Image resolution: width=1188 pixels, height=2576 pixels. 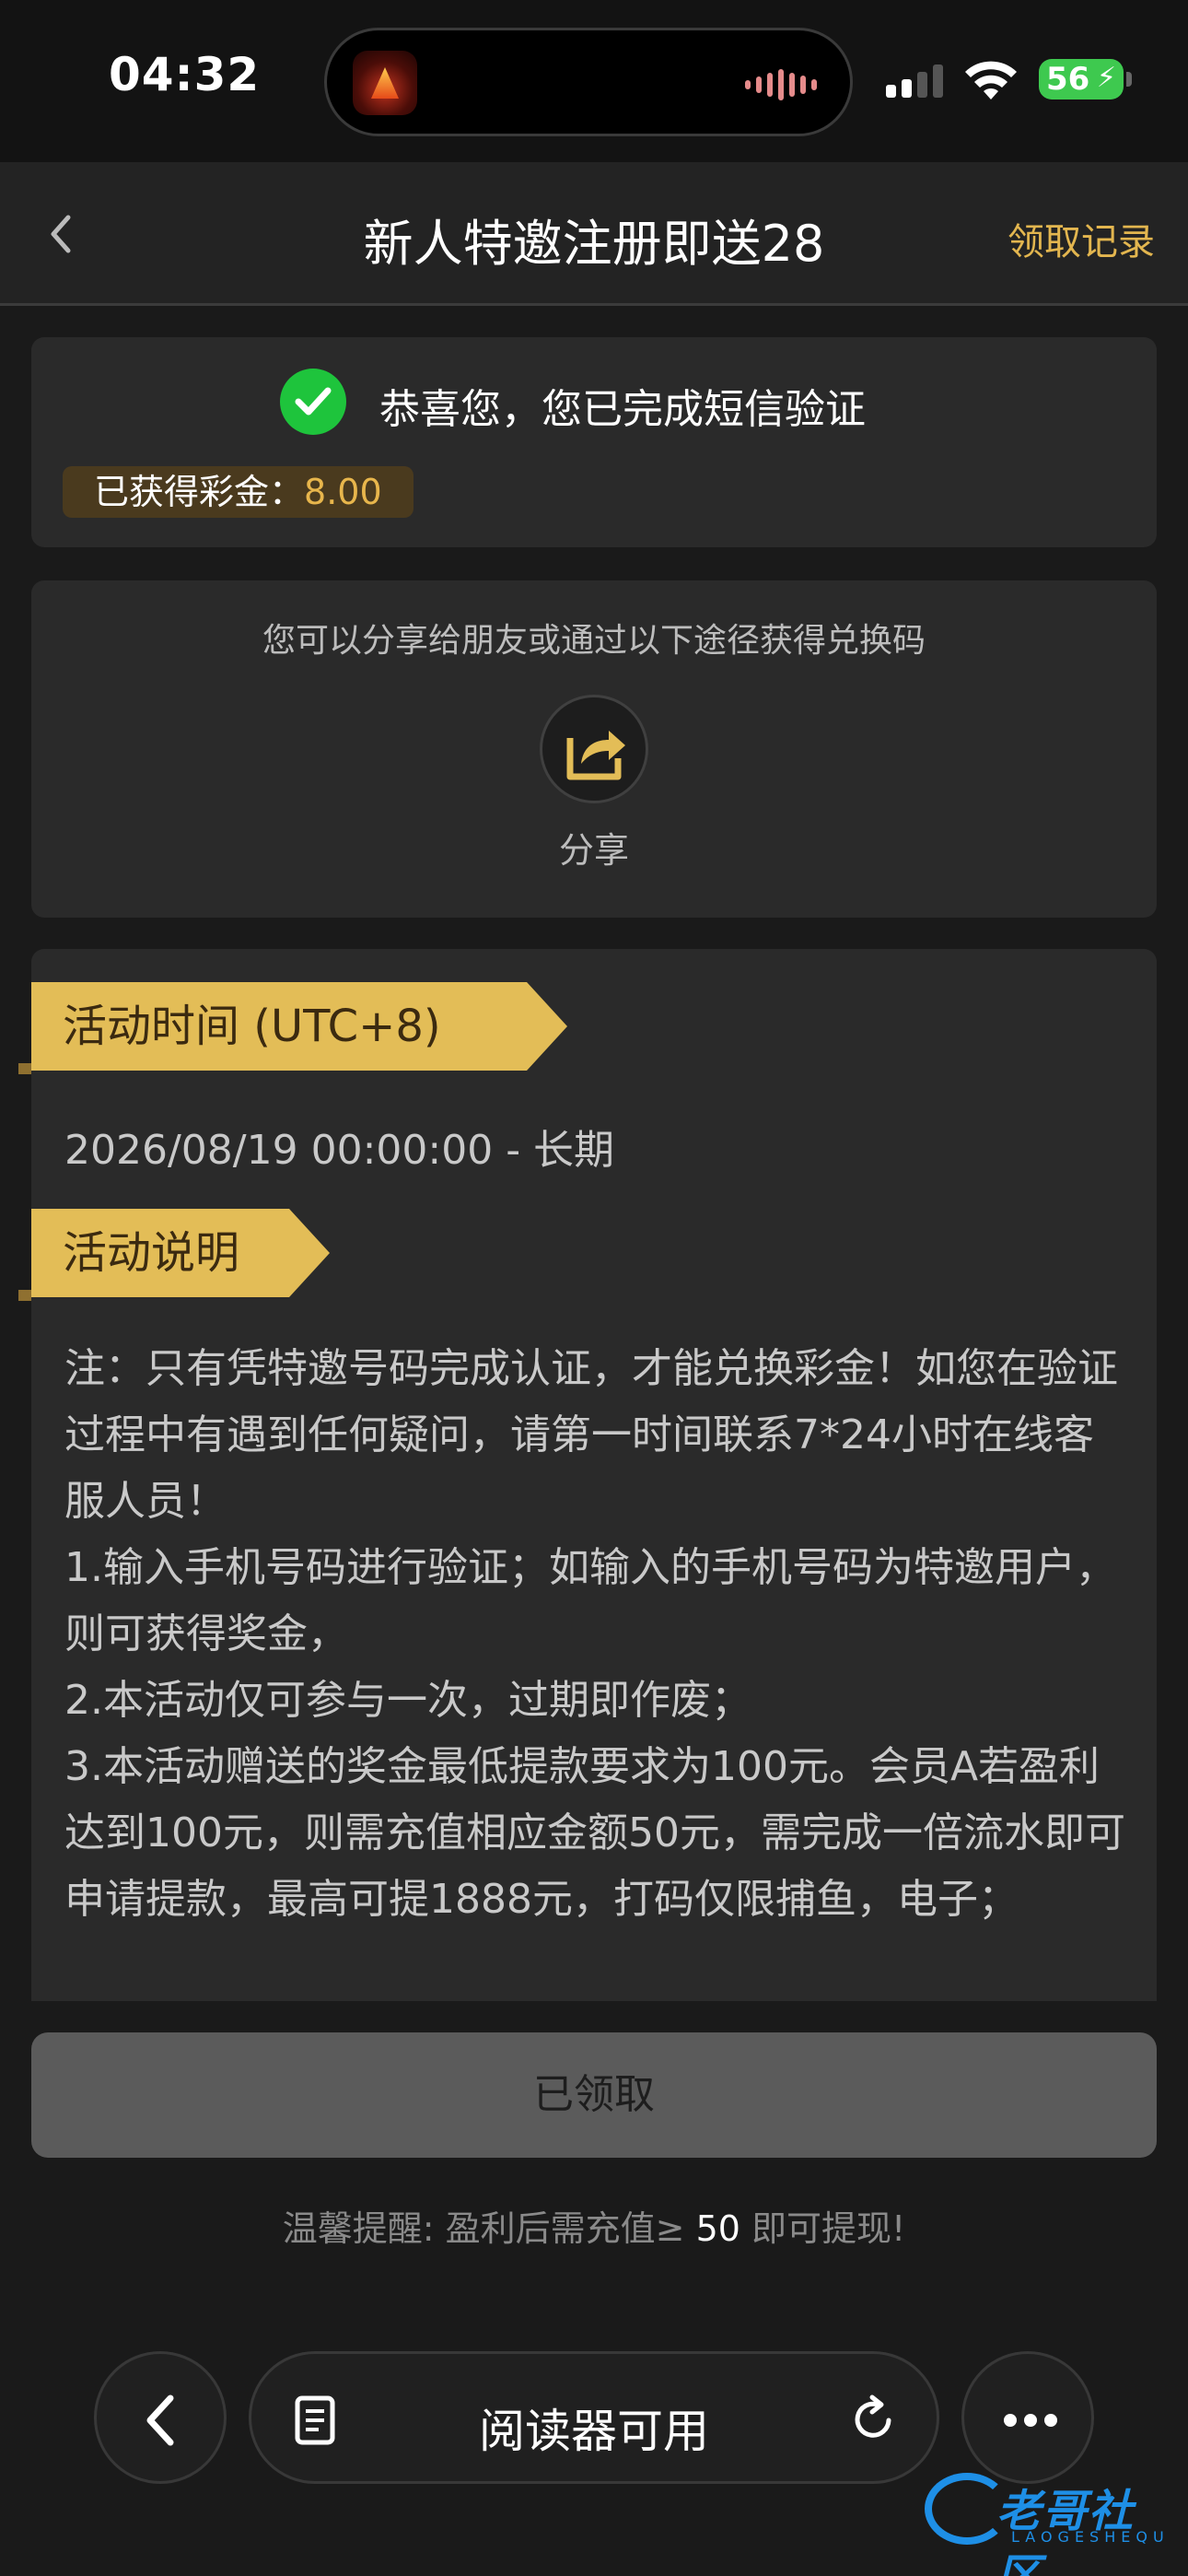 I want to click on wifi-icon, so click(x=991, y=80).